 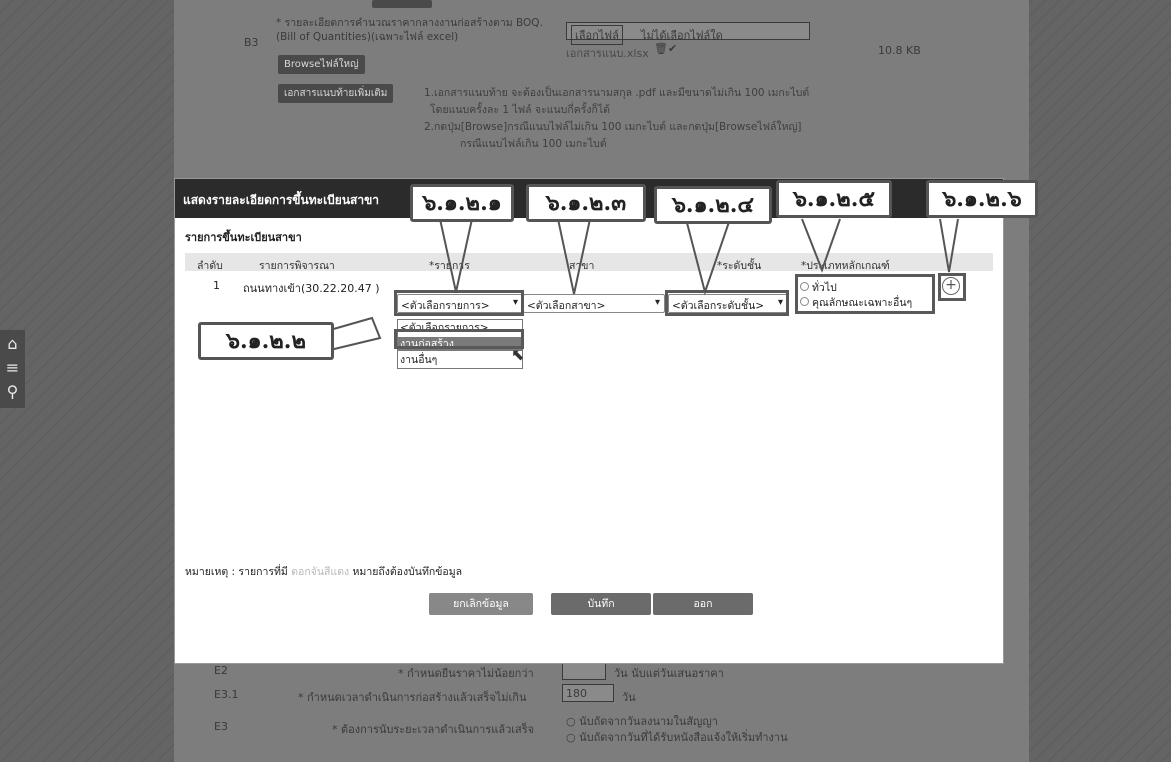 I want to click on callout-6-1-2-4: ๖.๑.๒.๔, so click(x=713, y=205).